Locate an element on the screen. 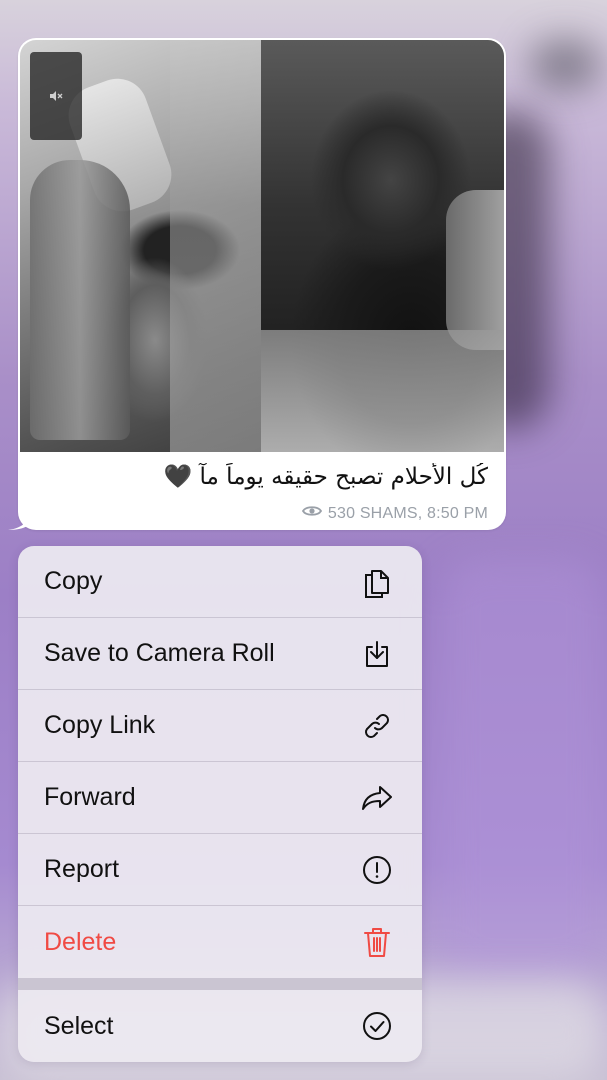 This screenshot has width=607, height=1080. message-meta-text: 530 SHAMS, 8:50 PM is located at coordinates (407, 513).